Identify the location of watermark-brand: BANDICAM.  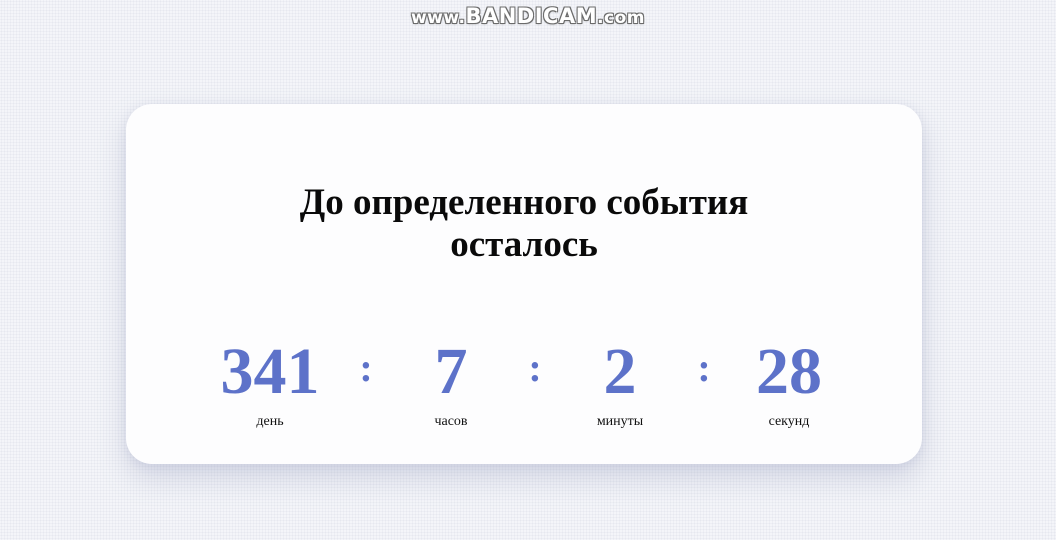
(531, 16).